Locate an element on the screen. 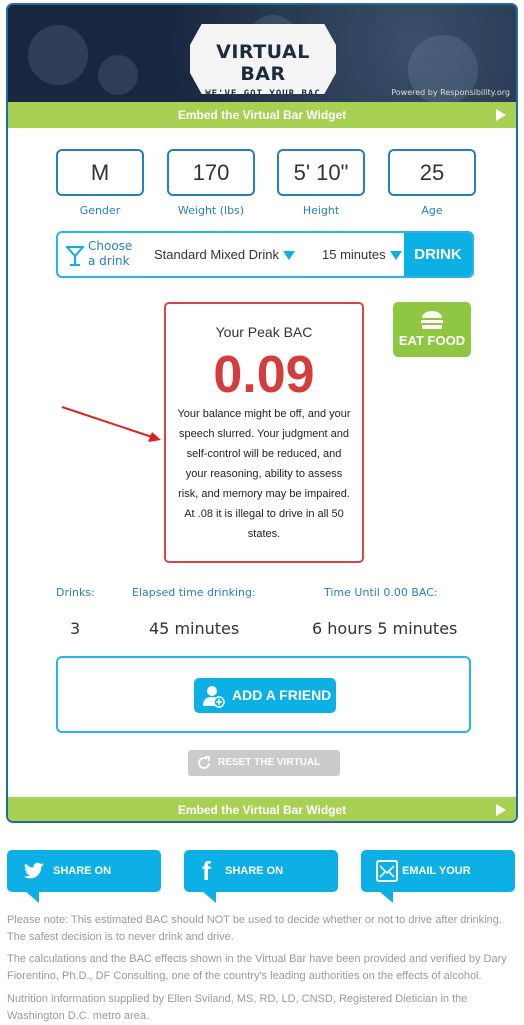 This screenshot has height=1025, width=524. elapsed-label: Elapsed time drinking: is located at coordinates (194, 592).